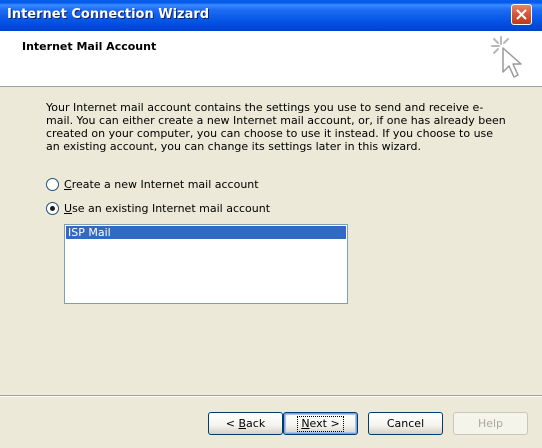 The height and width of the screenshot is (448, 542). What do you see at coordinates (206, 232) in the screenshot?
I see `list-item: ISP Mail` at bounding box center [206, 232].